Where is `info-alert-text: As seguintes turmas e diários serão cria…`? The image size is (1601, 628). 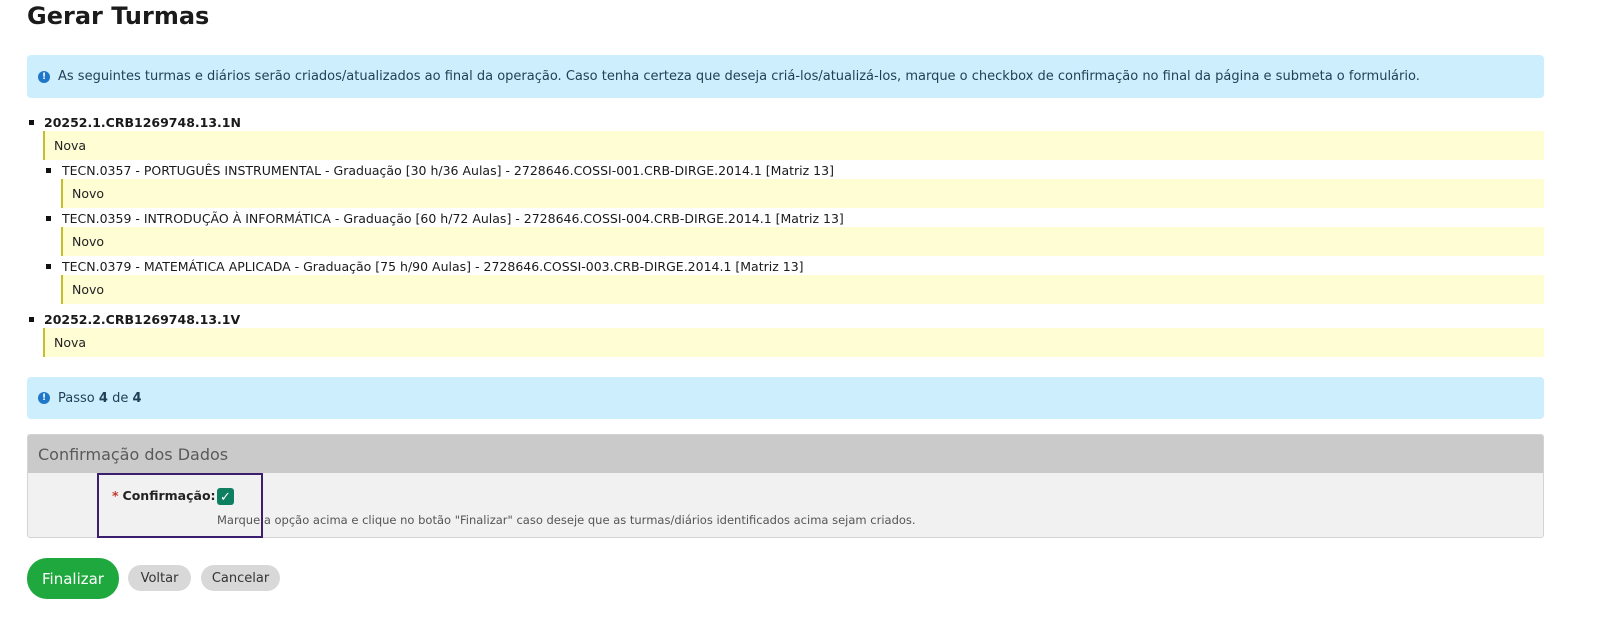 info-alert-text: As seguintes turmas e diários serão cria… is located at coordinates (739, 76).